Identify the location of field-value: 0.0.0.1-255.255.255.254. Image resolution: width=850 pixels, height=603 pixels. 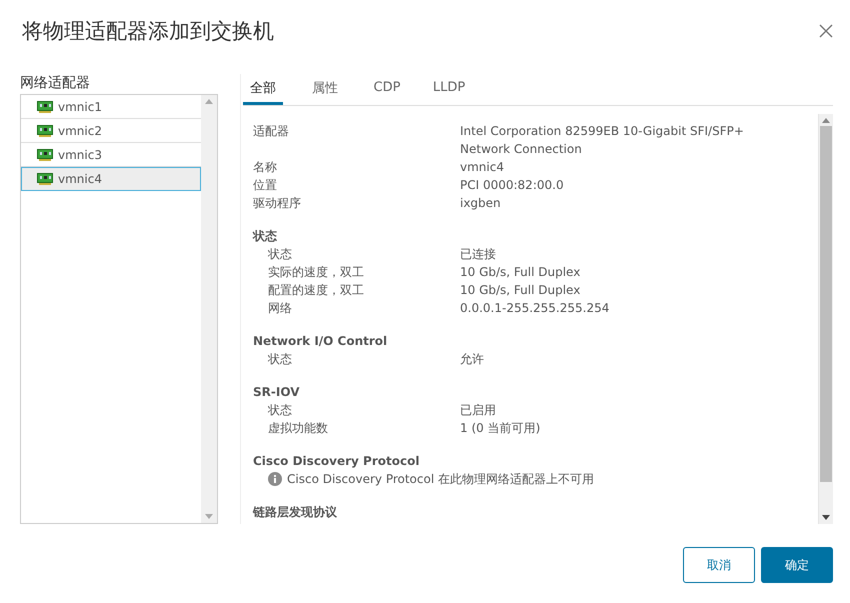
(535, 308).